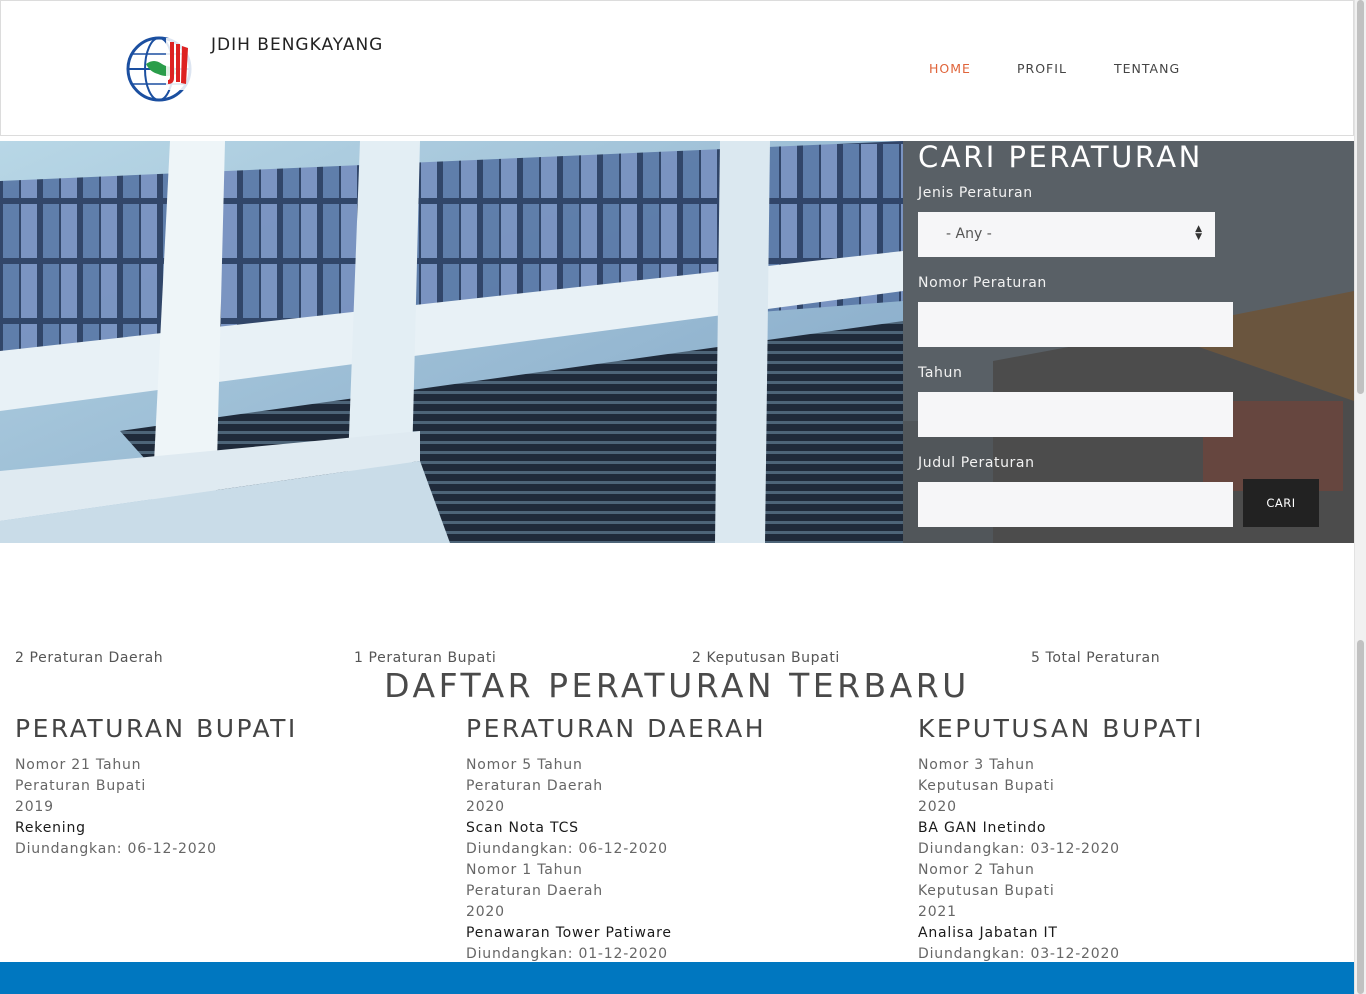 The image size is (1366, 994). Describe the element at coordinates (160, 68) in the screenshot. I see `jdih-globe-logo` at that location.